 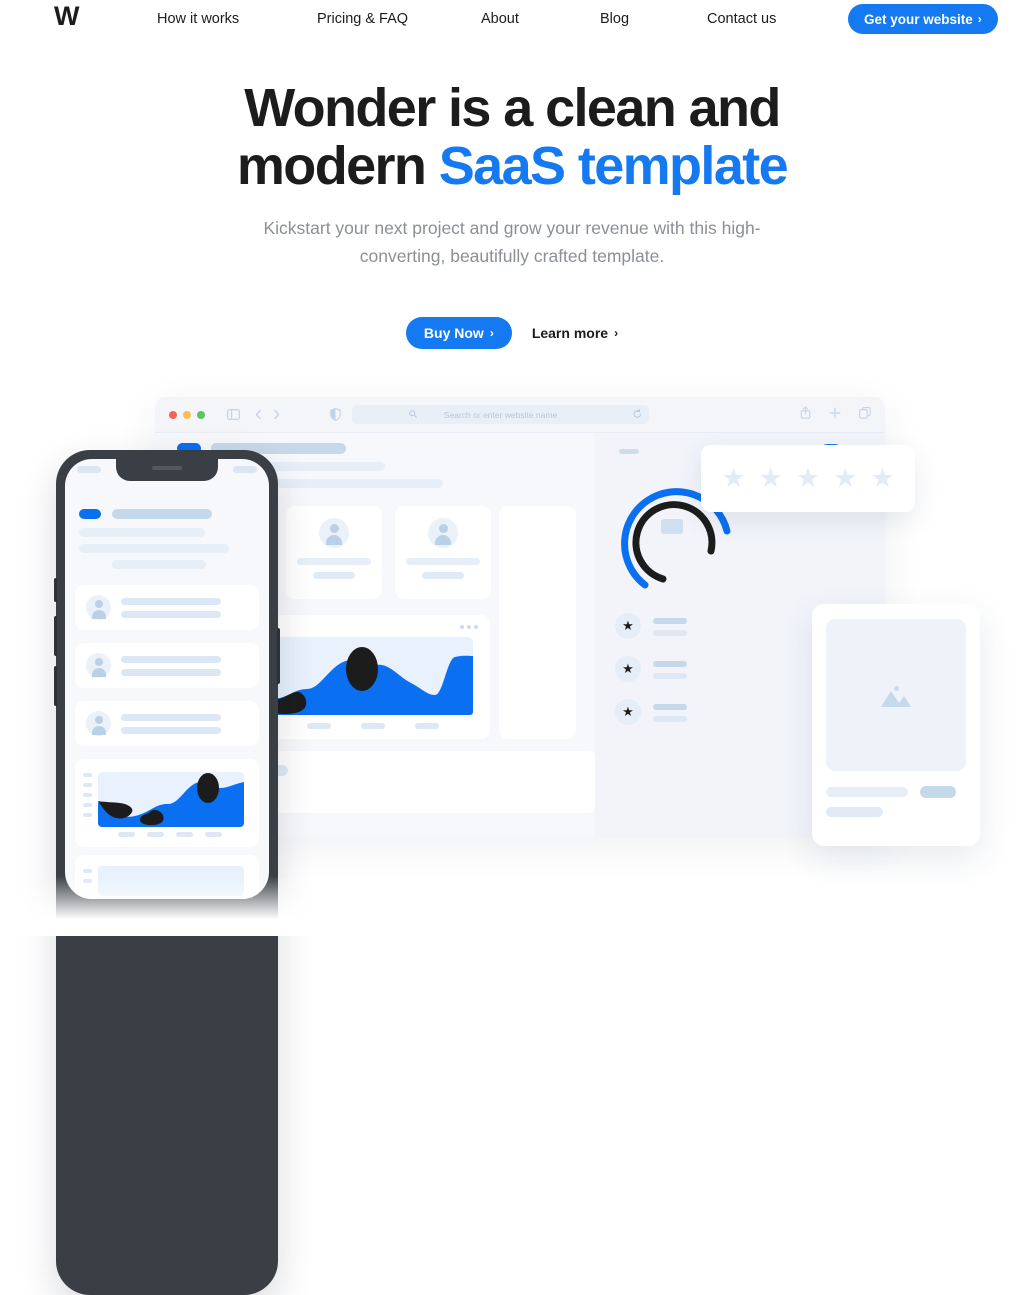 What do you see at coordinates (335, 414) in the screenshot?
I see `shield-icon` at bounding box center [335, 414].